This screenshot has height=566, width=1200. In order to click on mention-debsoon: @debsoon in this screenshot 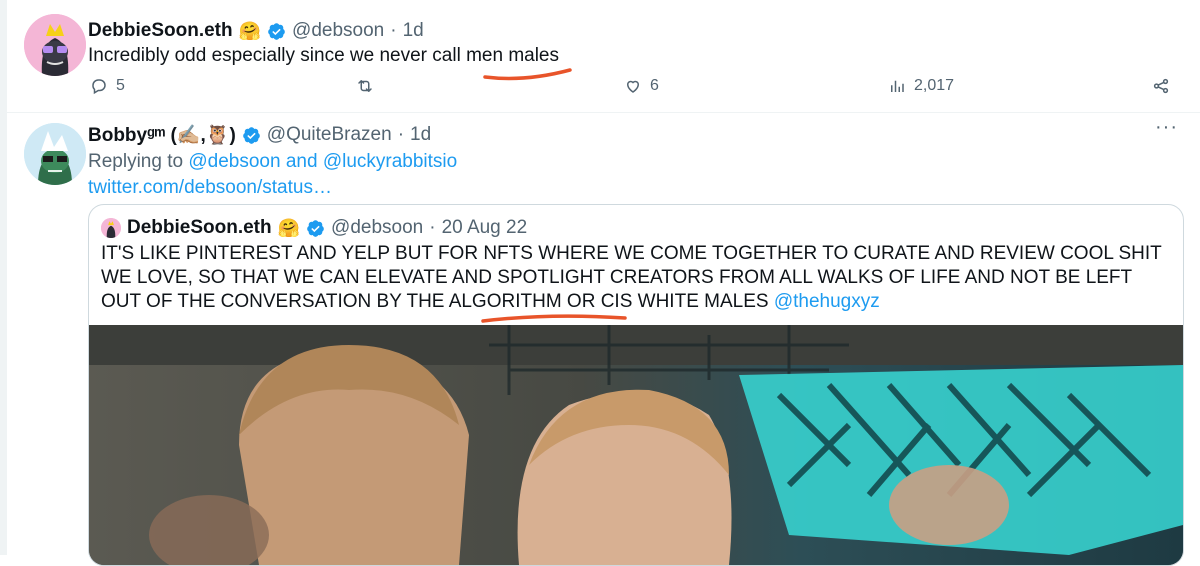, I will do `click(234, 161)`.